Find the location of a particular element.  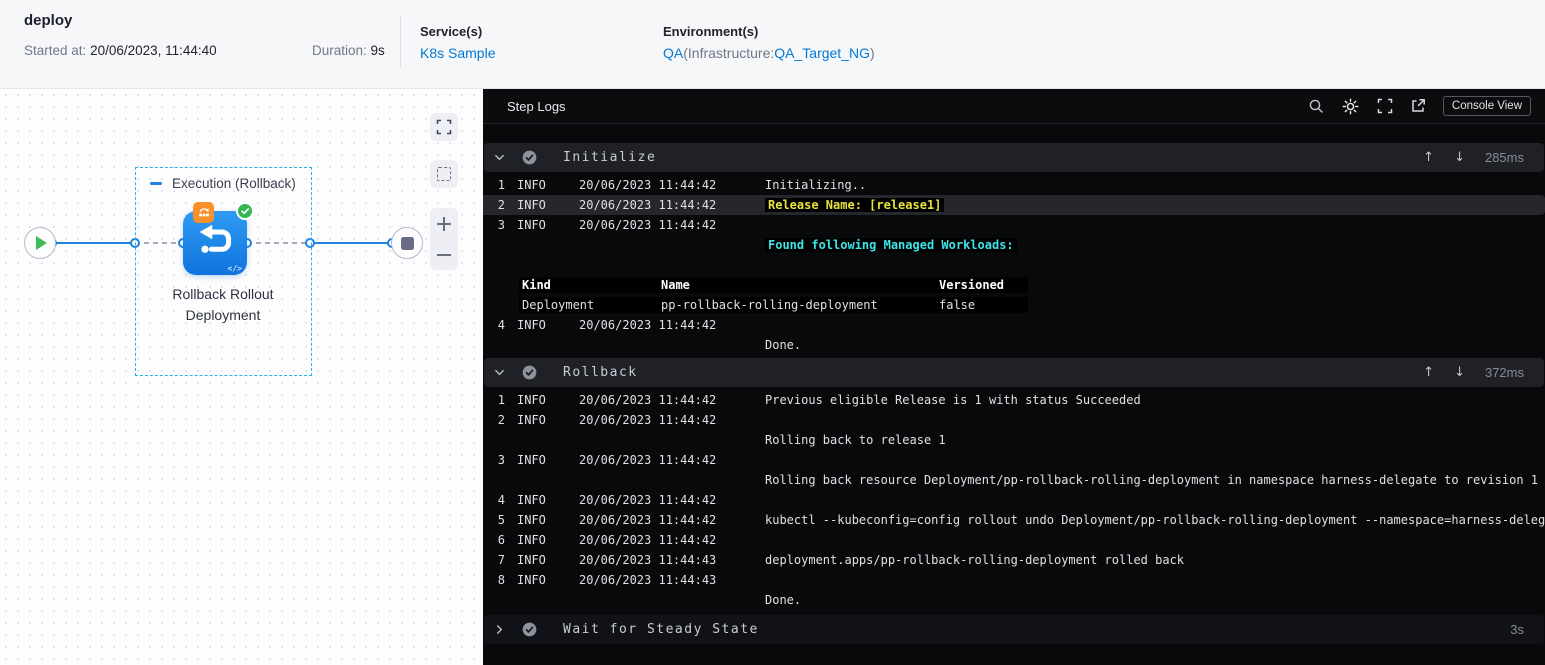

zoom-out-button is located at coordinates (444, 255).